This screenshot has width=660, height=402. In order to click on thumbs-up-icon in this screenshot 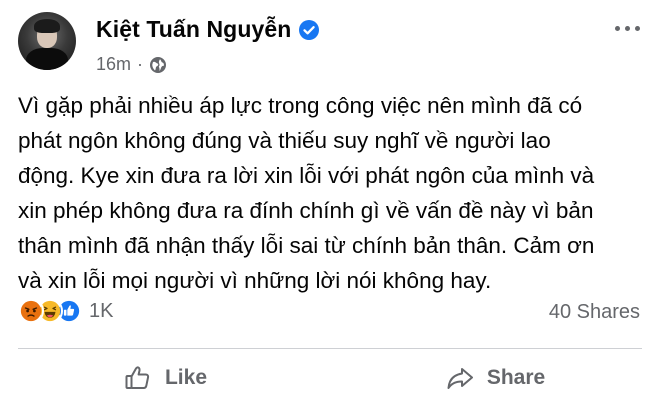, I will do `click(137, 377)`.